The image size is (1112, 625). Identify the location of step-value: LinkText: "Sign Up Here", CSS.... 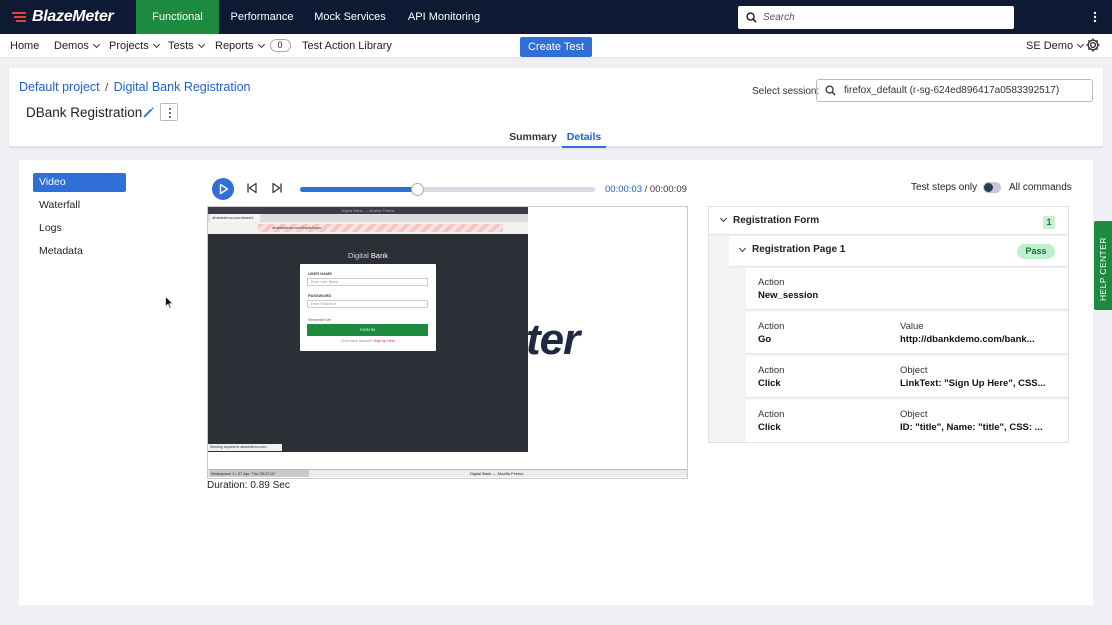
(973, 383).